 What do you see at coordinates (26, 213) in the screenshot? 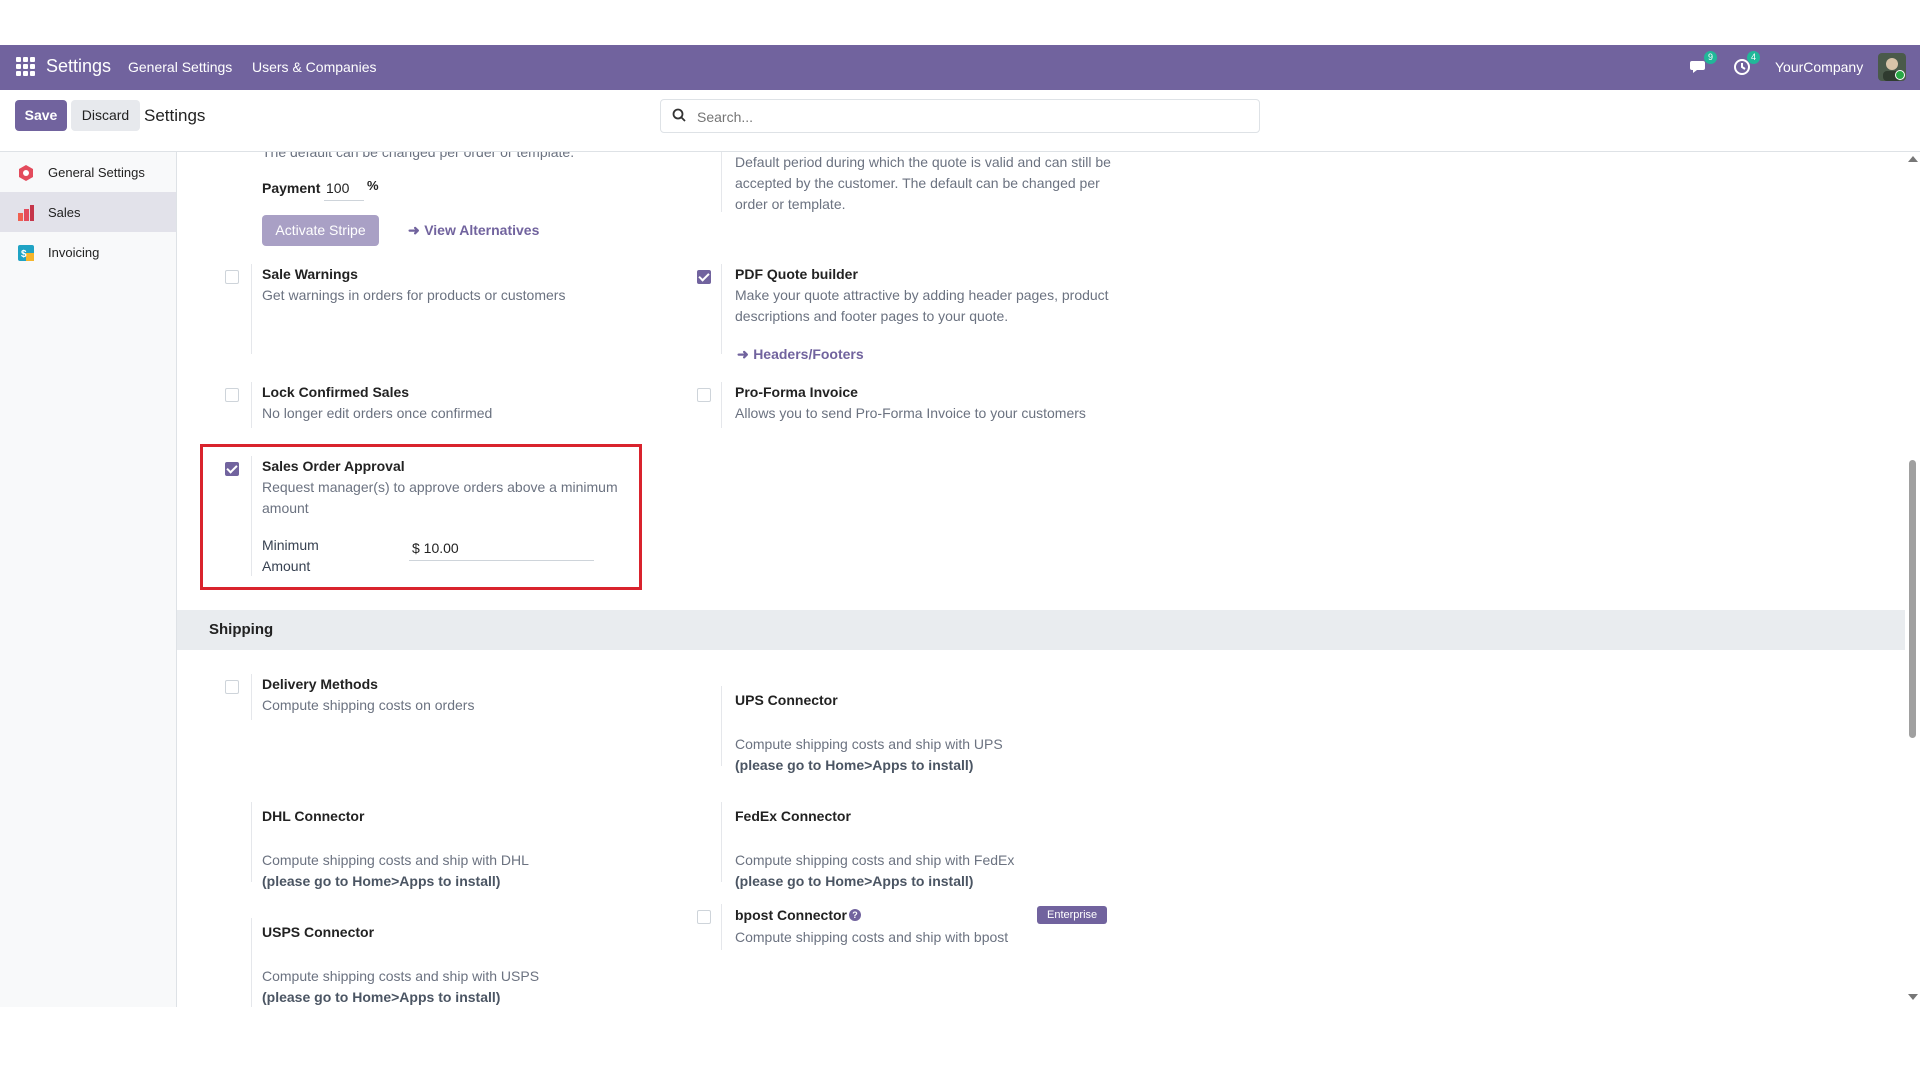
I see `sales-chart-icon` at bounding box center [26, 213].